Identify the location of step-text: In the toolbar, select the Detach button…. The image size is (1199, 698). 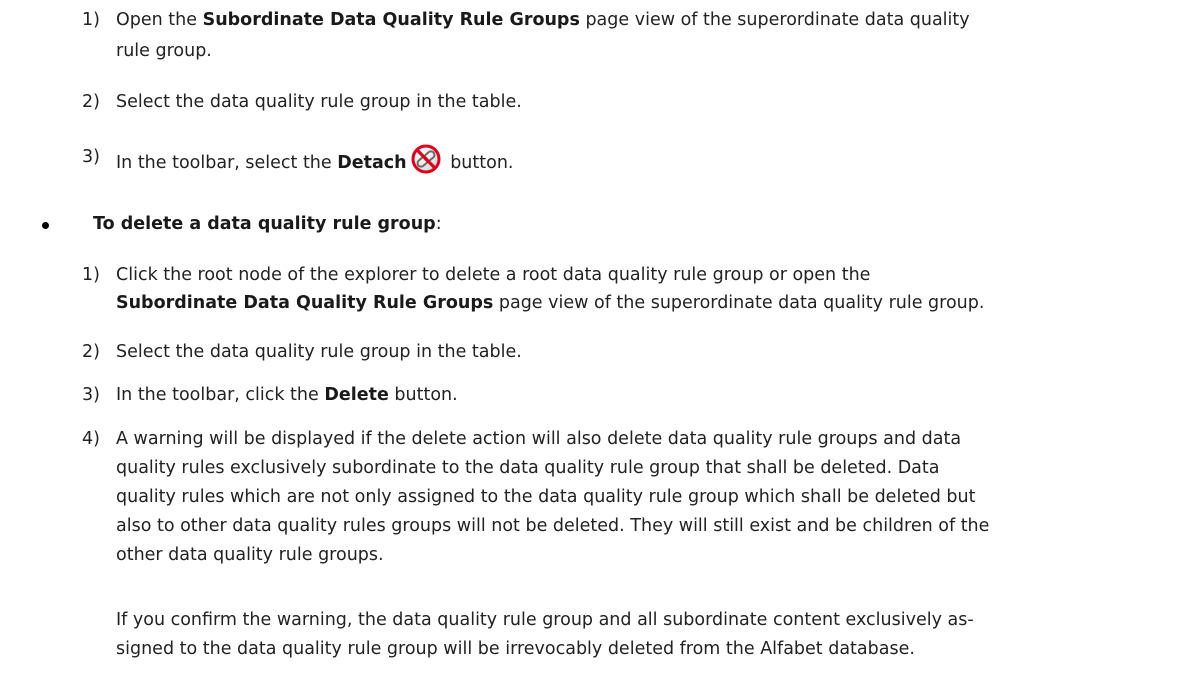
(315, 160).